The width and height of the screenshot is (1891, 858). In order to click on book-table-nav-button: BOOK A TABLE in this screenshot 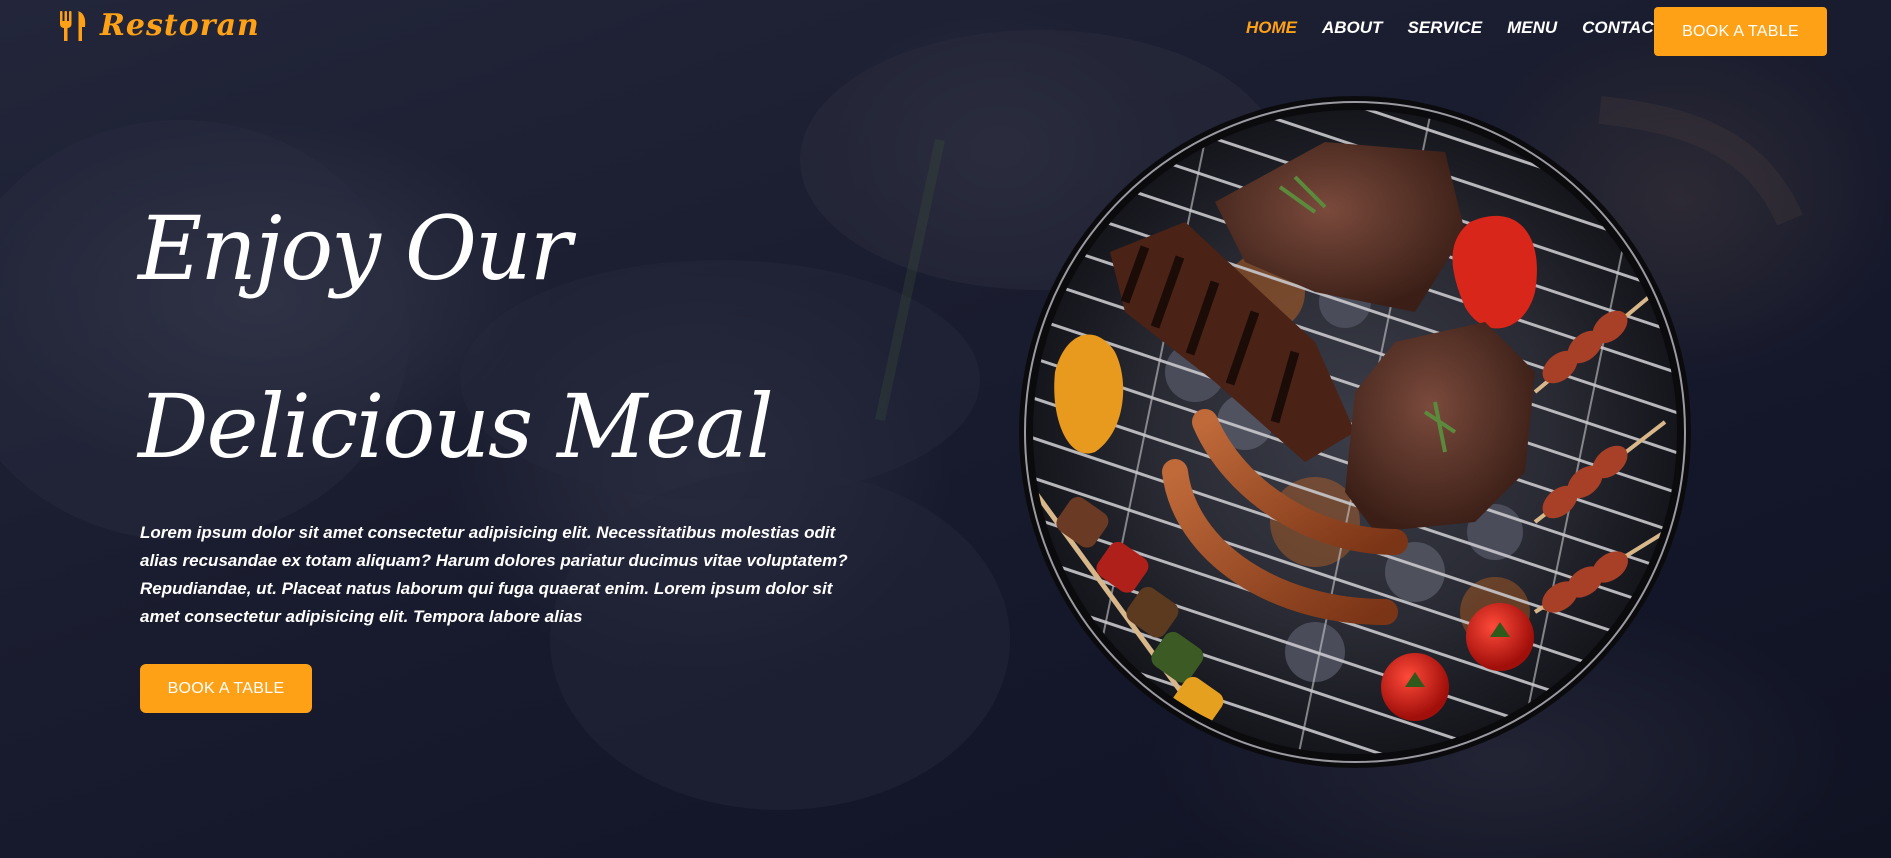, I will do `click(1740, 31)`.